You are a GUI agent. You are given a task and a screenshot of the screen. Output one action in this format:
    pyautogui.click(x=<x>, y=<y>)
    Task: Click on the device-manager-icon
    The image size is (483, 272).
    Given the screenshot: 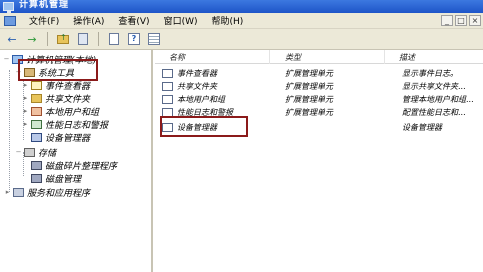 What is the action you would take?
    pyautogui.click(x=36, y=137)
    